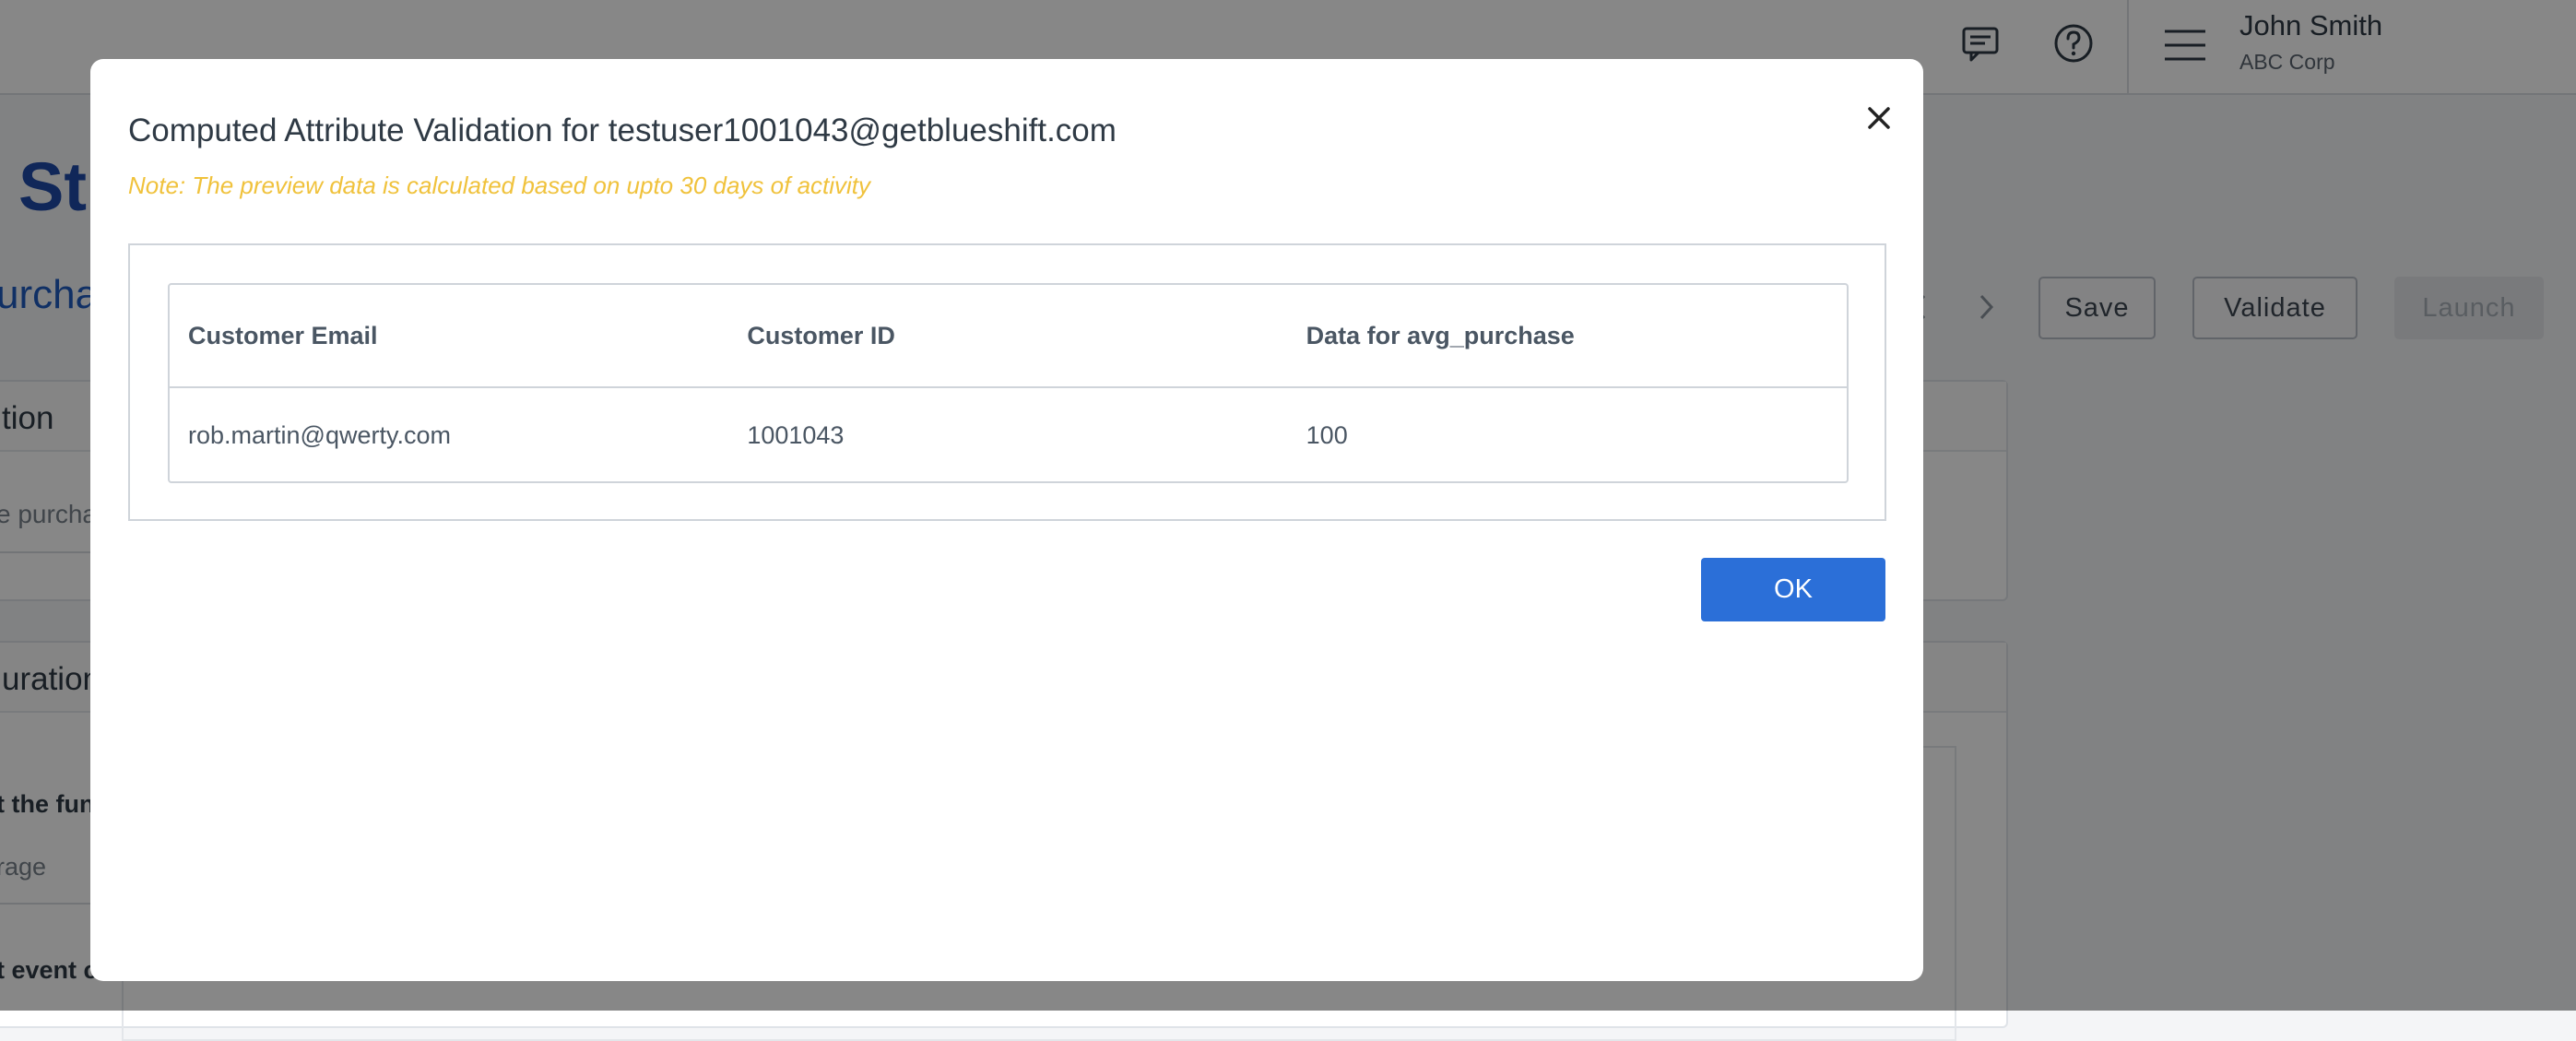 The width and height of the screenshot is (2576, 1041). I want to click on column-header-avg-purchase: Data for avg_purchase, so click(1567, 337).